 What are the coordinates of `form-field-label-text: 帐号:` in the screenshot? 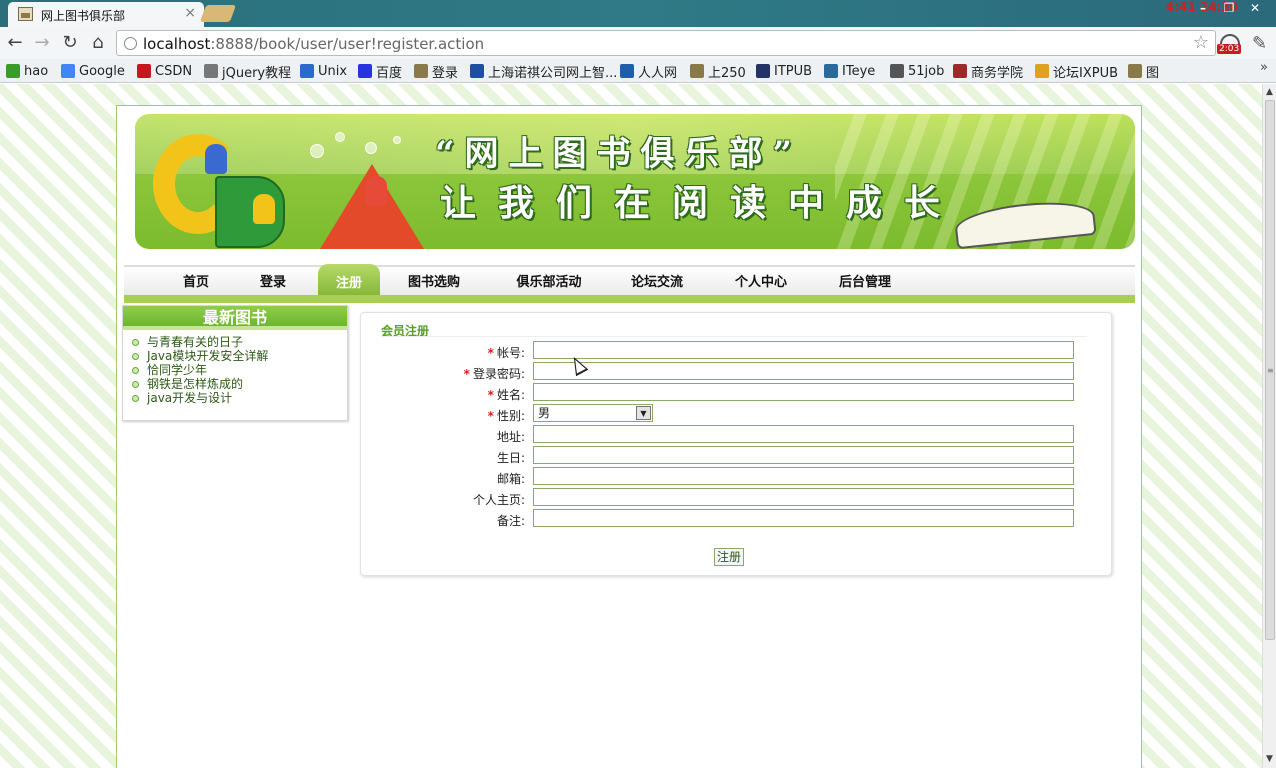 It's located at (510, 353).